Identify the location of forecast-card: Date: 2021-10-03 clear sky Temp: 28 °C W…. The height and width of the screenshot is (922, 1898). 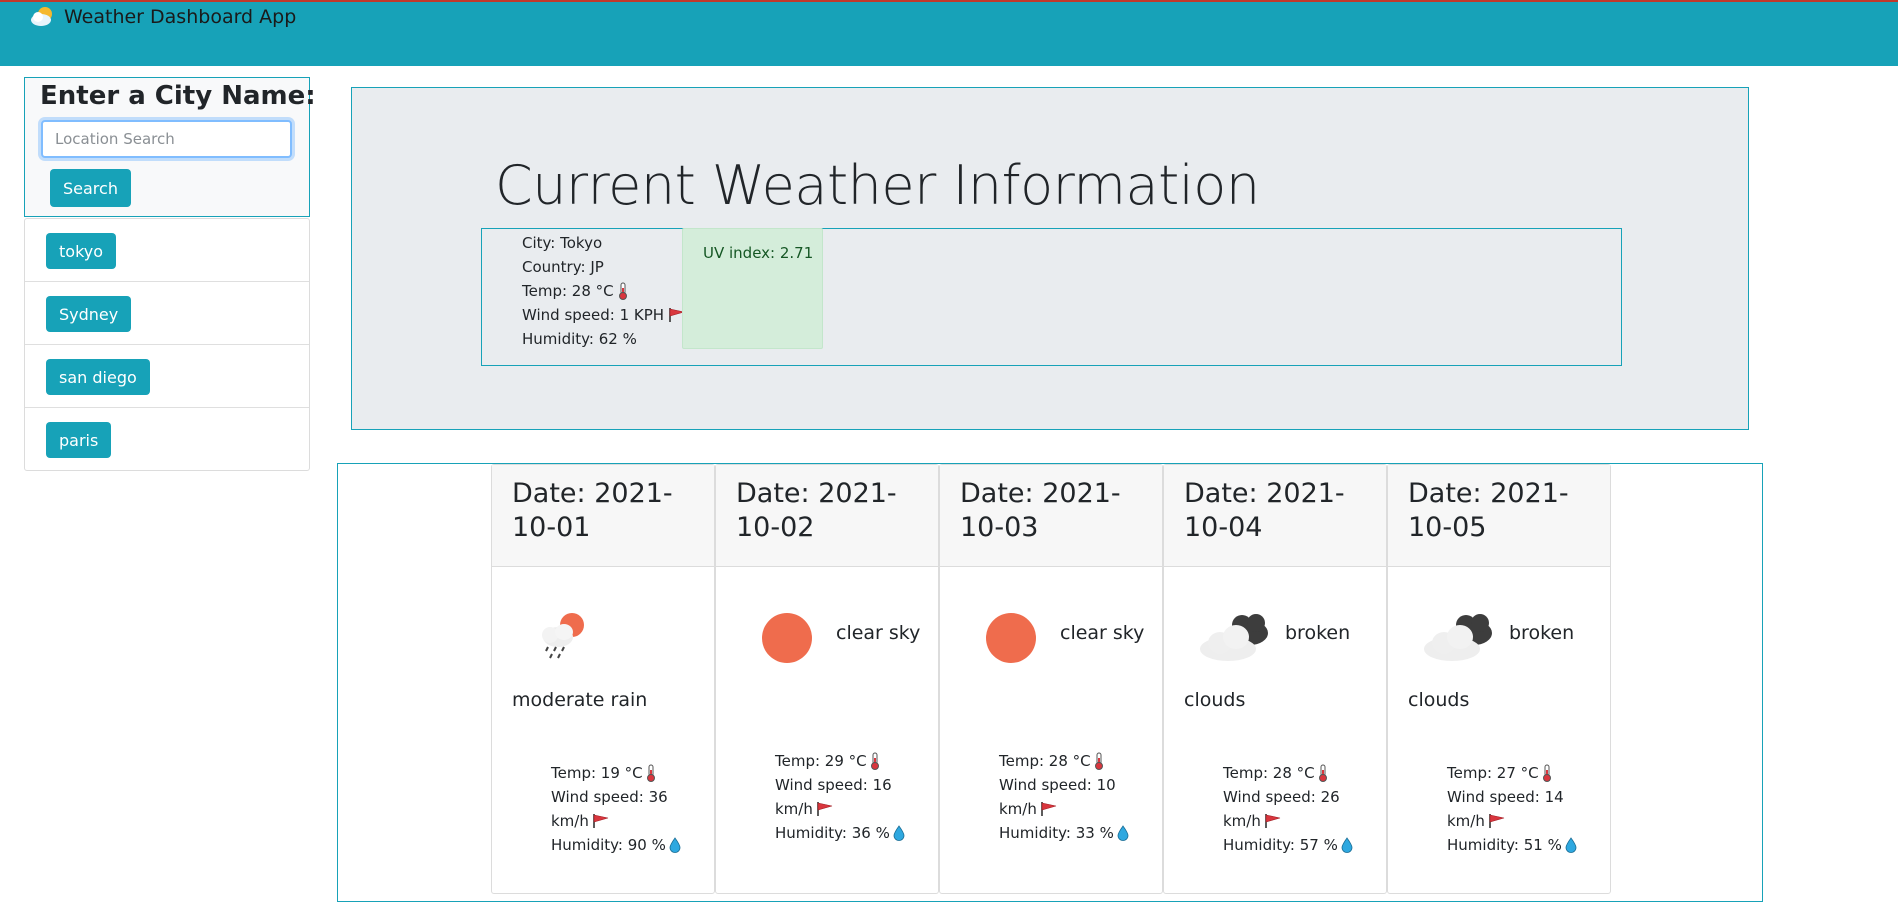
(1051, 679).